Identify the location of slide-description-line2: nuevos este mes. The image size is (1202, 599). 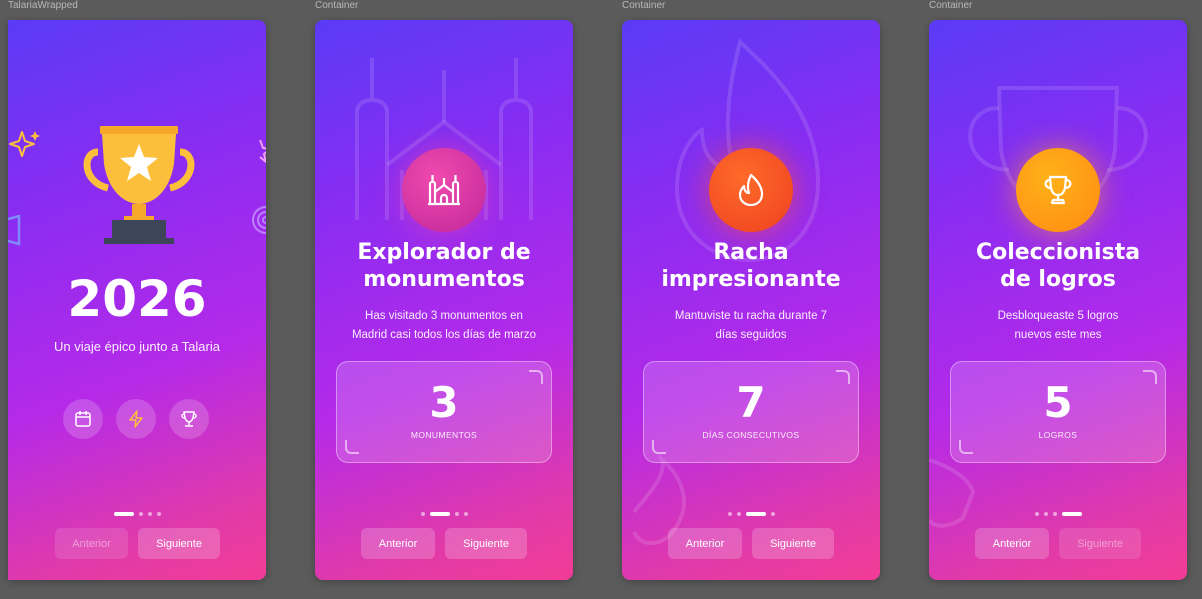
(1058, 335).